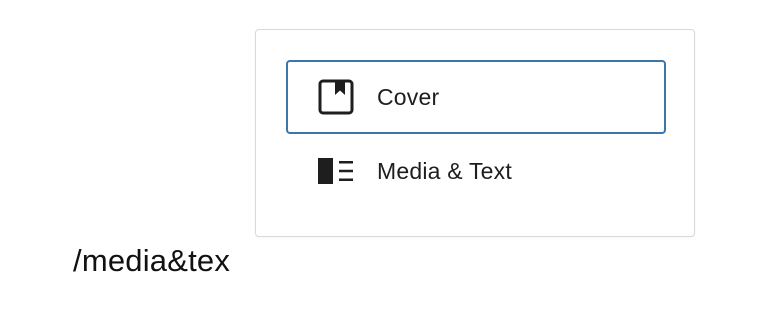 This screenshot has height=316, width=774. What do you see at coordinates (408, 96) in the screenshot?
I see `autocomplete-option-label: Cover` at bounding box center [408, 96].